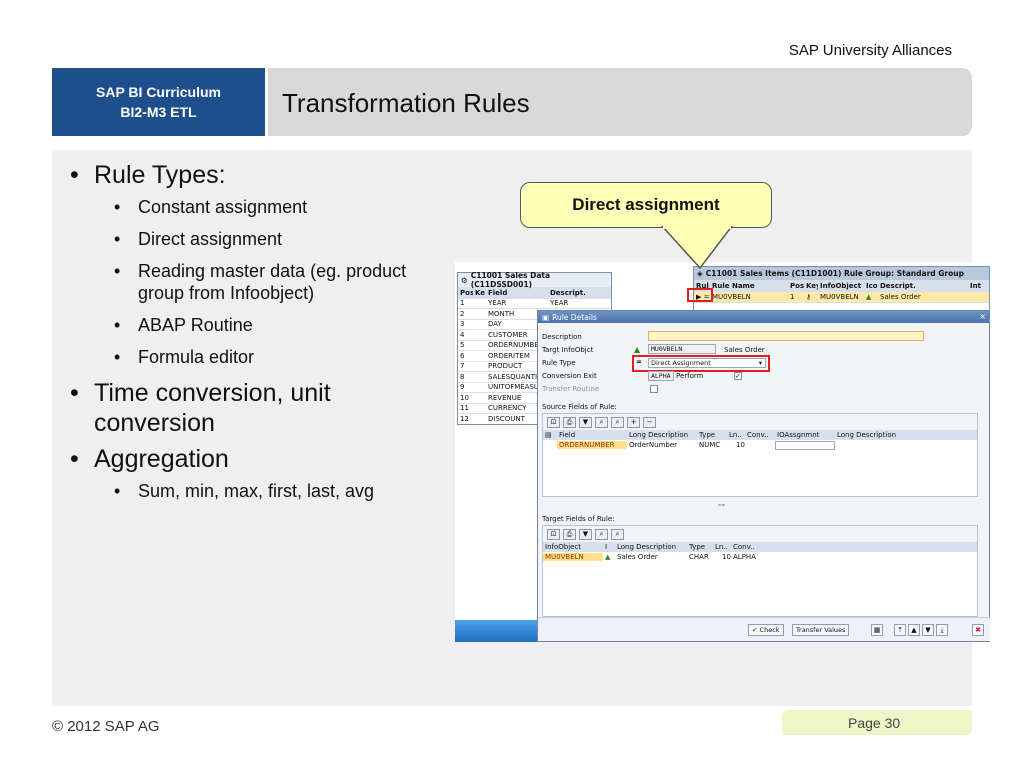 This screenshot has height=768, width=1024. Describe the element at coordinates (760, 445) in the screenshot. I see `table-row: ORDERNUMBER OrderNumber NUMC 10` at that location.